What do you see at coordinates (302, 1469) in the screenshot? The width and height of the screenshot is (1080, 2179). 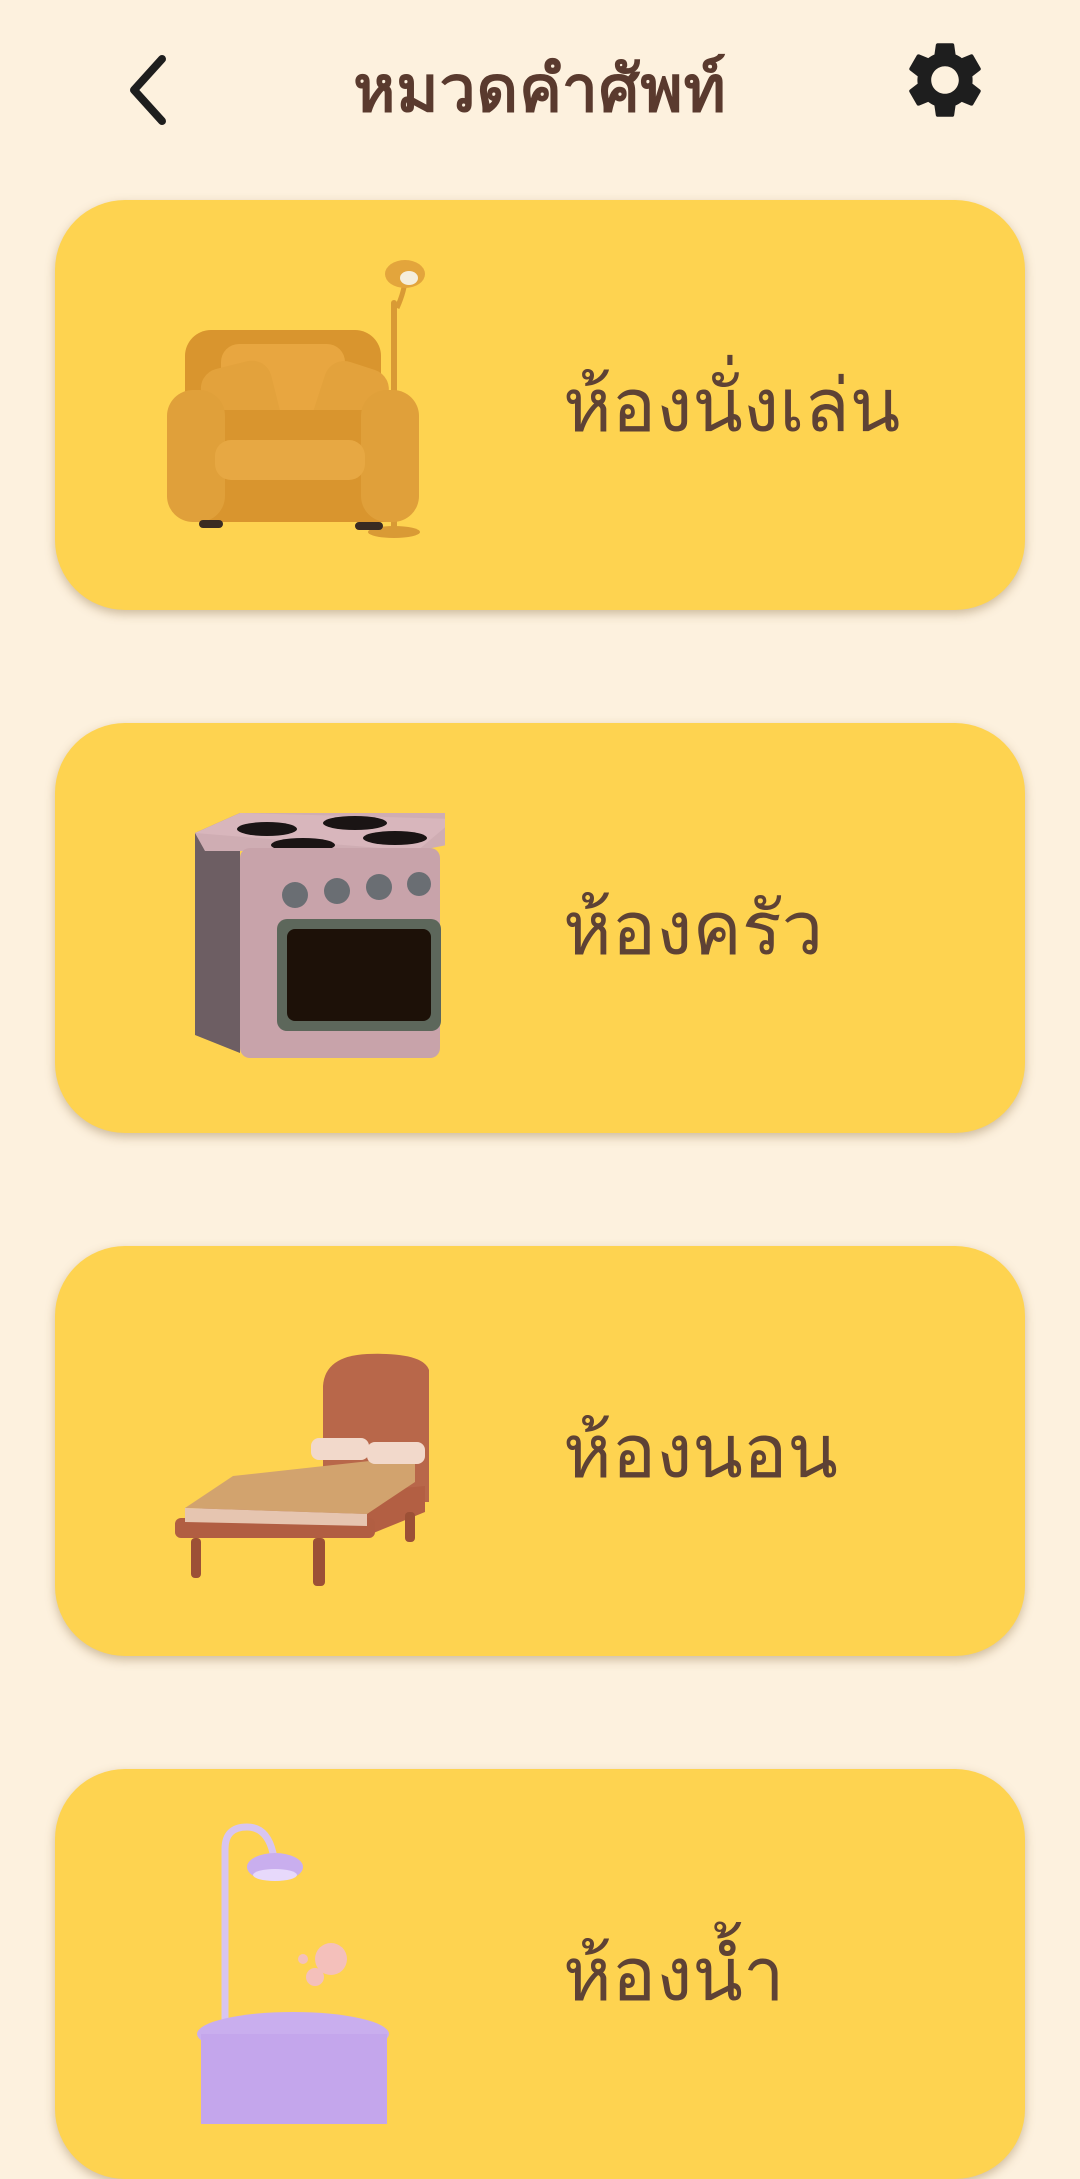 I see `bed-icon` at bounding box center [302, 1469].